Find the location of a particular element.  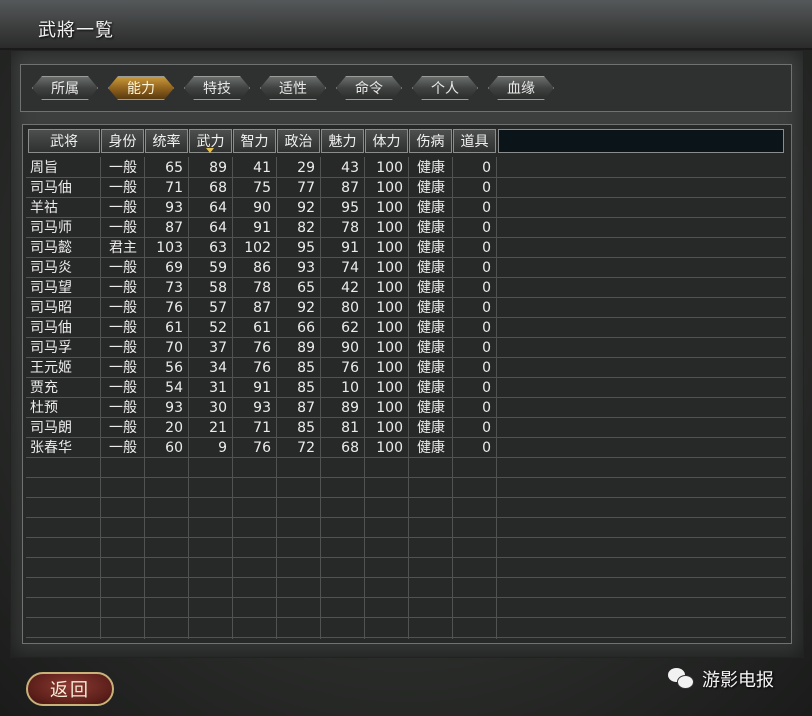

cell-war: 63 is located at coordinates (218, 248).